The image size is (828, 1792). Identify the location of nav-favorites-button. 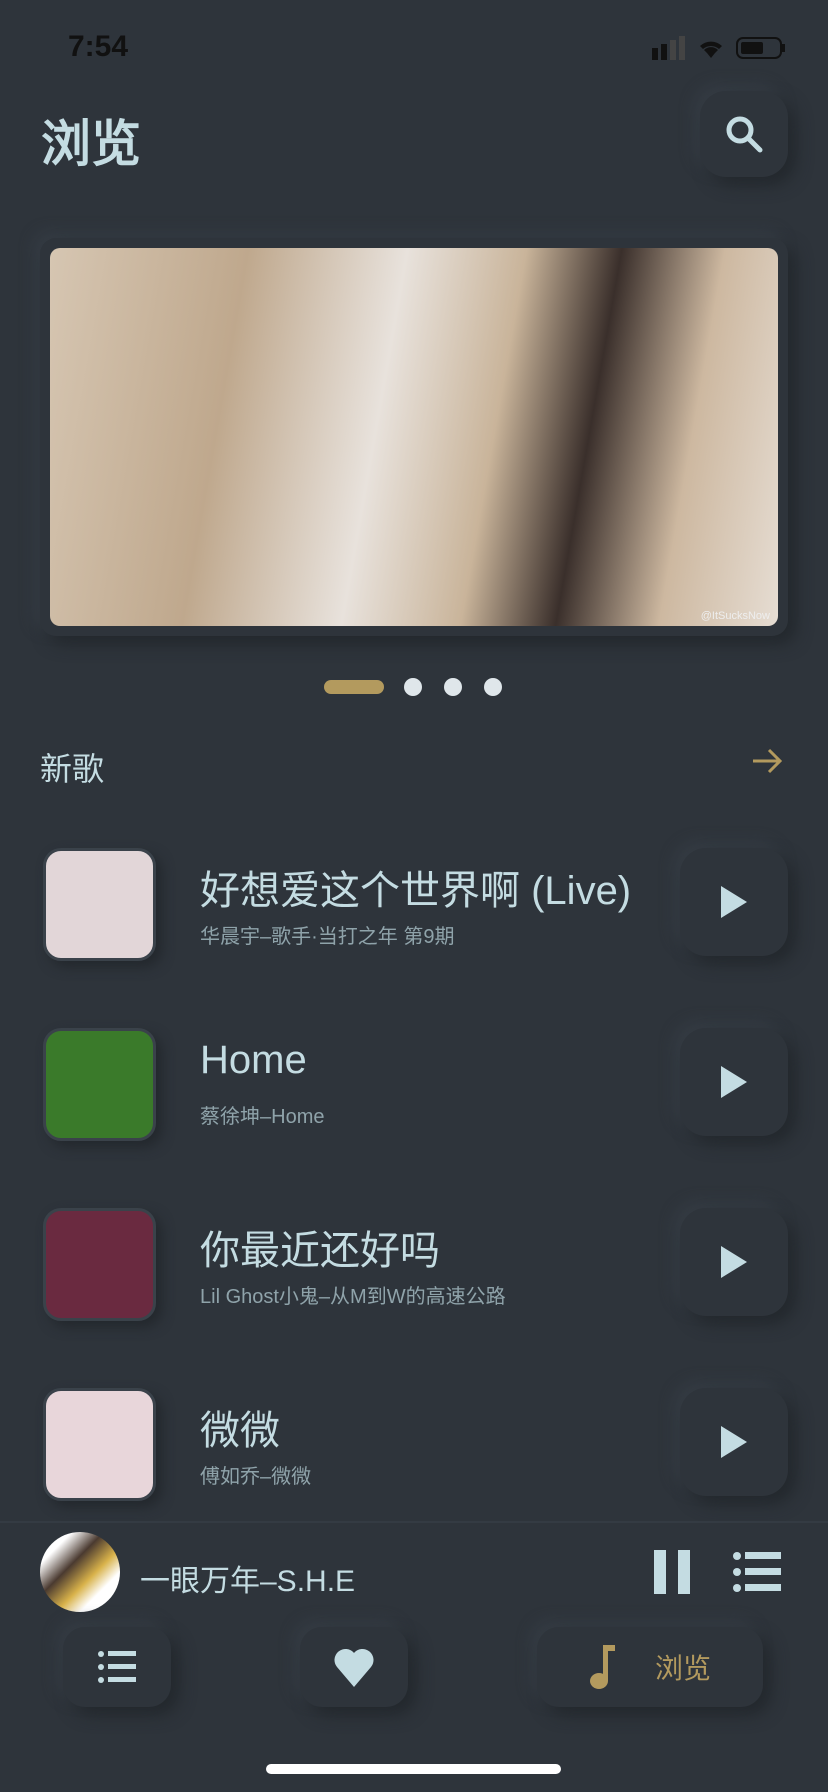
(354, 1667).